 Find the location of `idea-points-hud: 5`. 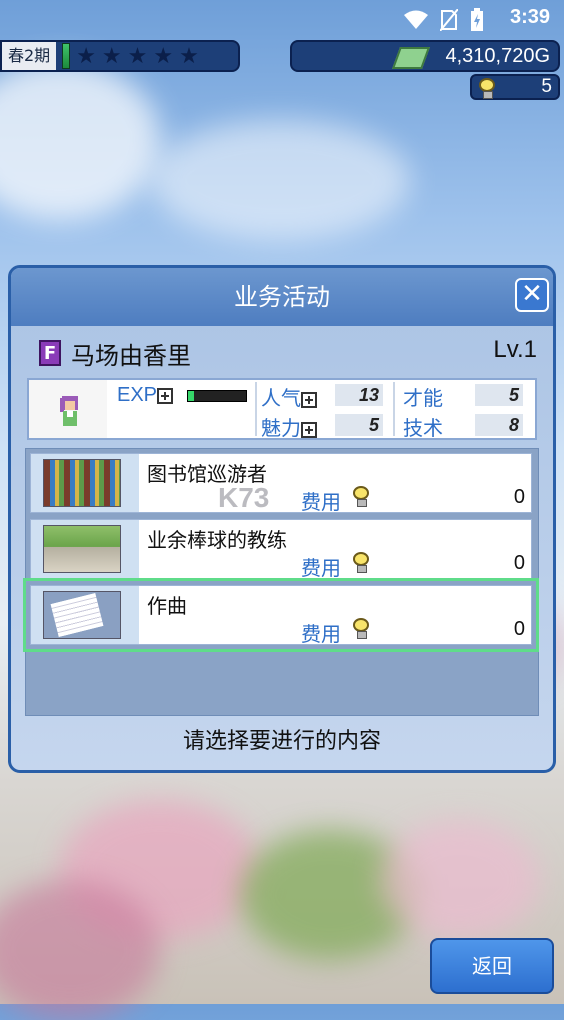

idea-points-hud: 5 is located at coordinates (515, 87).